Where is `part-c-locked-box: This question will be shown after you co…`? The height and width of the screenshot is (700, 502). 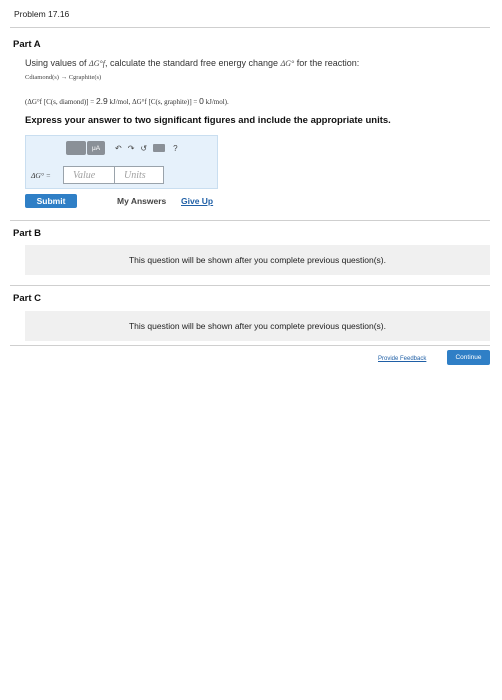
part-c-locked-box: This question will be shown after you co… is located at coordinates (257, 326).